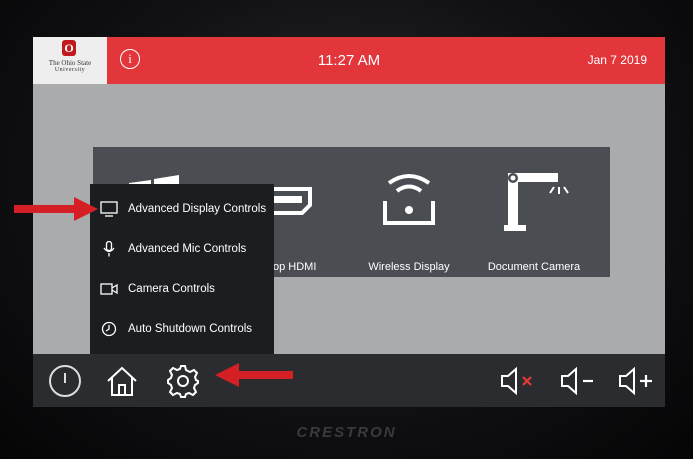 The height and width of the screenshot is (459, 693). Describe the element at coordinates (534, 267) in the screenshot. I see `source-label: Document Camera` at that location.